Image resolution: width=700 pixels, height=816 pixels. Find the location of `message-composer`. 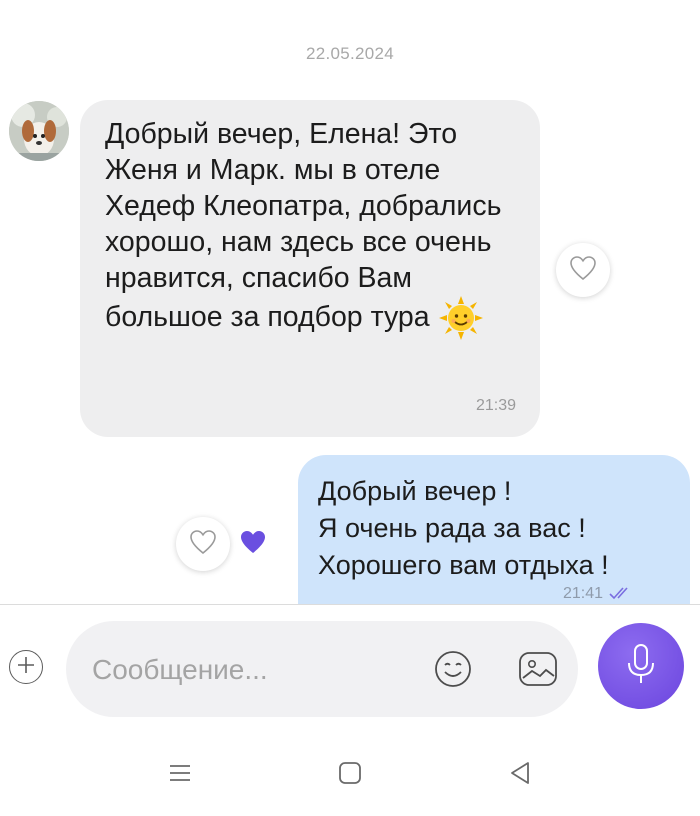

message-composer is located at coordinates (350, 665).